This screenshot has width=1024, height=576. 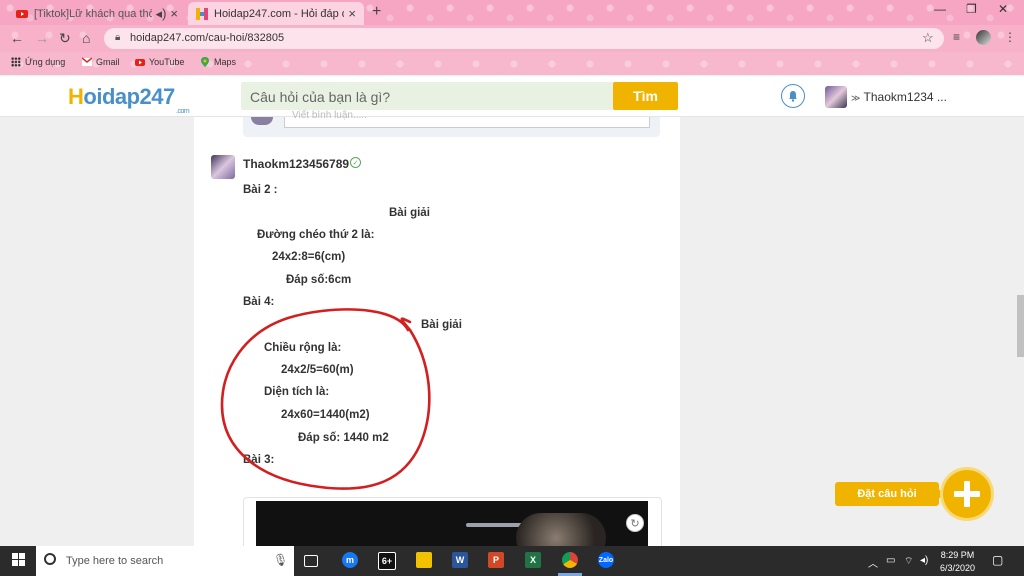 I want to click on verified-icon: ✓, so click(x=355, y=162).